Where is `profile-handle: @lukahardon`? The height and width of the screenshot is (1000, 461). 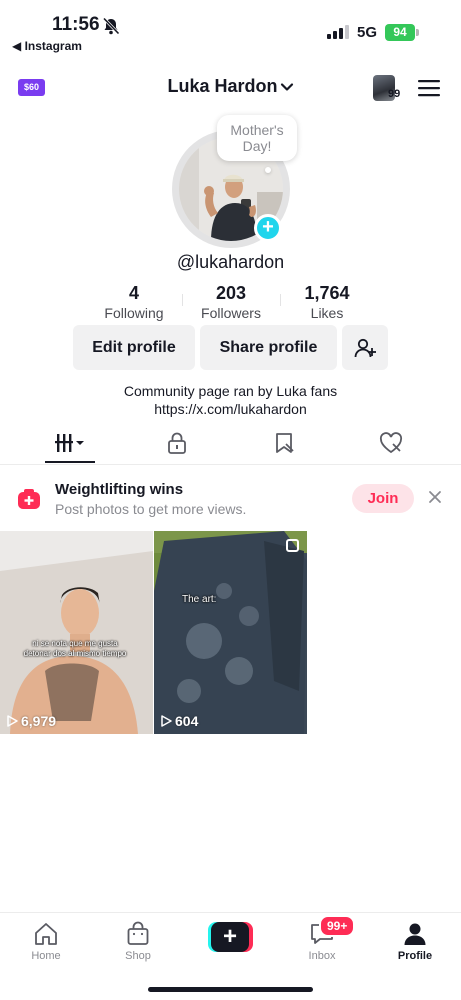
profile-handle: @lukahardon is located at coordinates (230, 262).